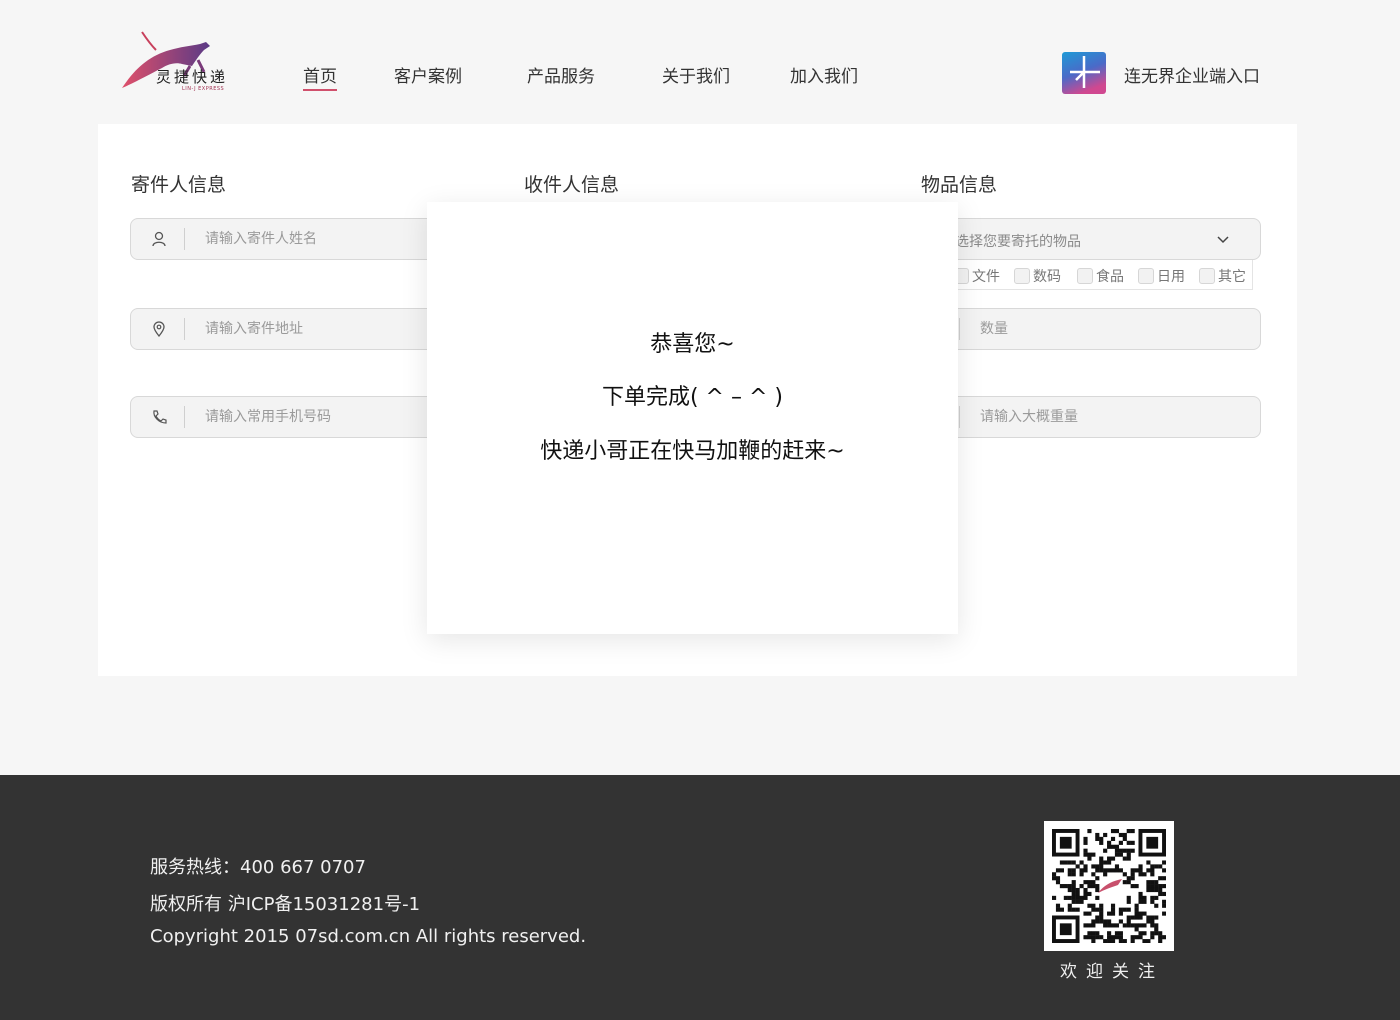 The height and width of the screenshot is (1020, 1400). What do you see at coordinates (1095, 239) in the screenshot?
I see `item-type-select: 选择您要寄托的物品` at bounding box center [1095, 239].